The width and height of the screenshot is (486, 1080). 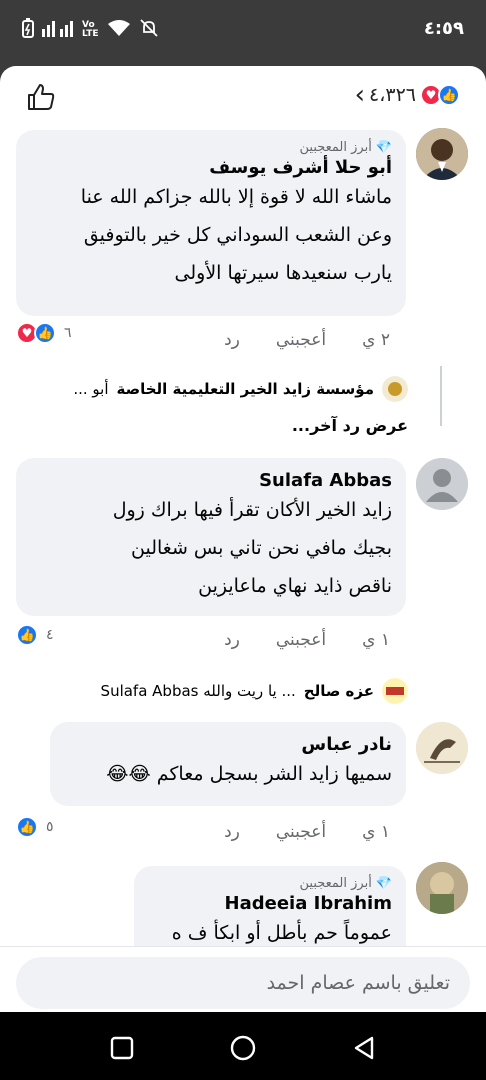 What do you see at coordinates (252, 510) in the screenshot?
I see `comment-text-line: زايد الخير الأكان تقرأ فيها براك زول` at bounding box center [252, 510].